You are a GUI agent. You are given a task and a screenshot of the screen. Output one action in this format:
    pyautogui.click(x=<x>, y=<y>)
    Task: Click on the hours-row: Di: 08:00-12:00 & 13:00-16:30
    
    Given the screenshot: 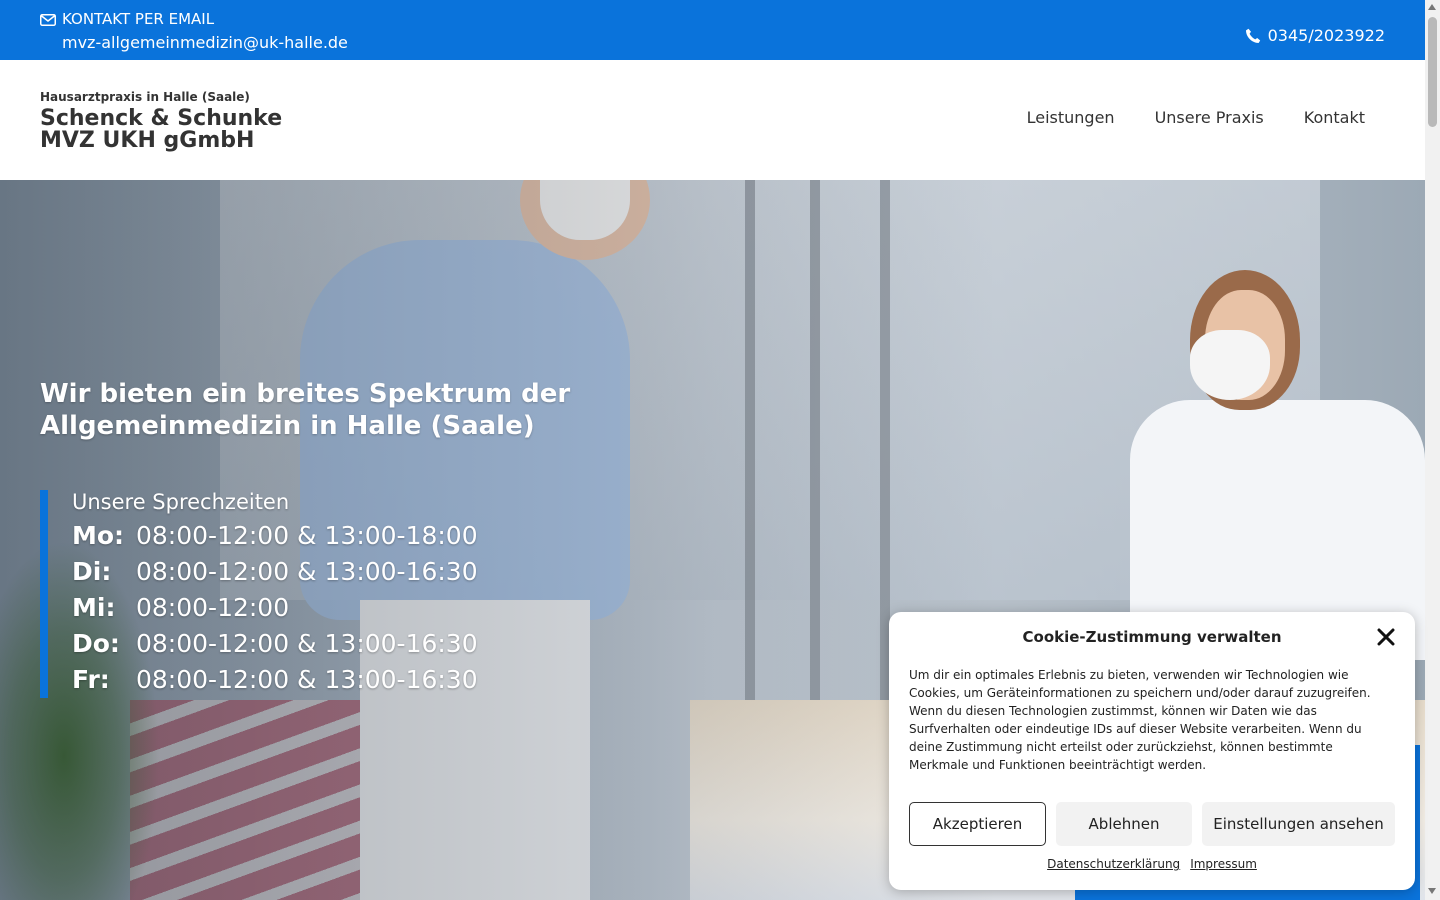 What is the action you would take?
    pyautogui.click(x=275, y=572)
    